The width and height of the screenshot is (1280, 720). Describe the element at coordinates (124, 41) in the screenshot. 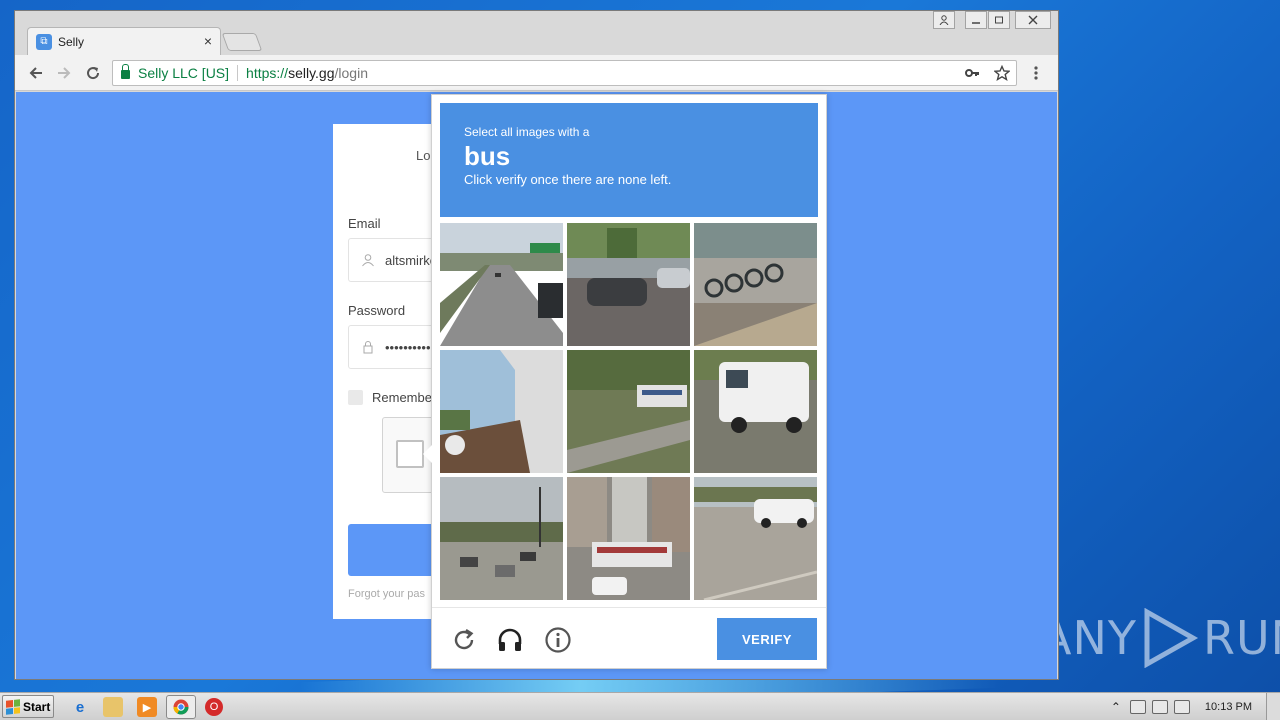

I see `browser-tab: ⧉ Selly ×` at that location.